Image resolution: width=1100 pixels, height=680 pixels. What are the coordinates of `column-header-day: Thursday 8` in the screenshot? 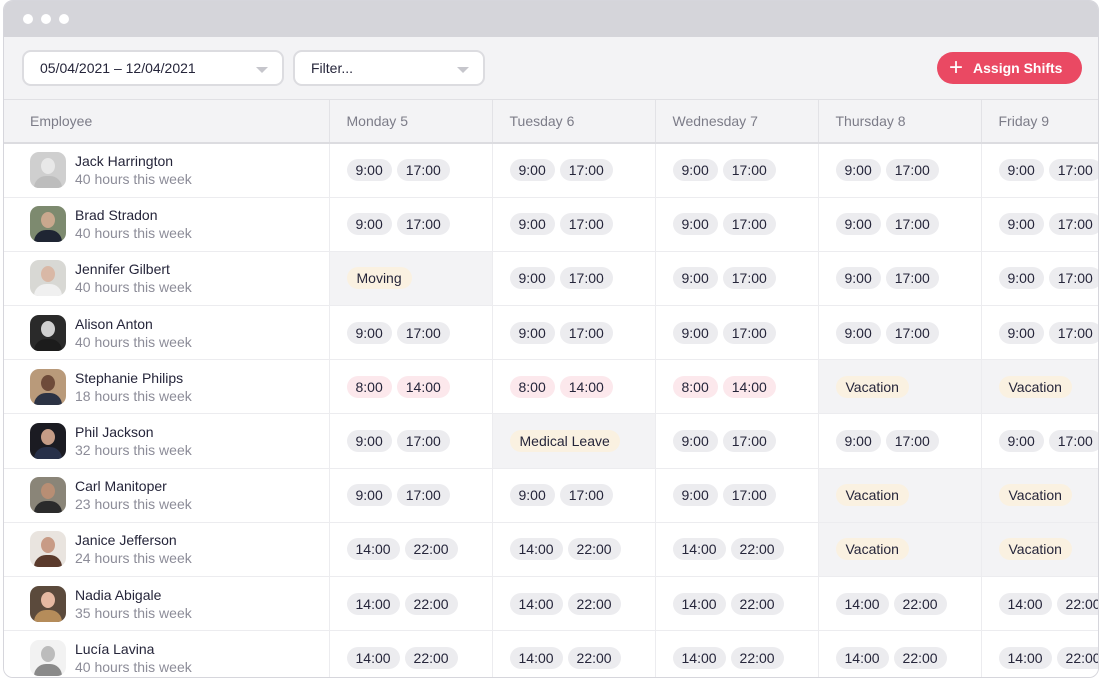 It's located at (900, 122).